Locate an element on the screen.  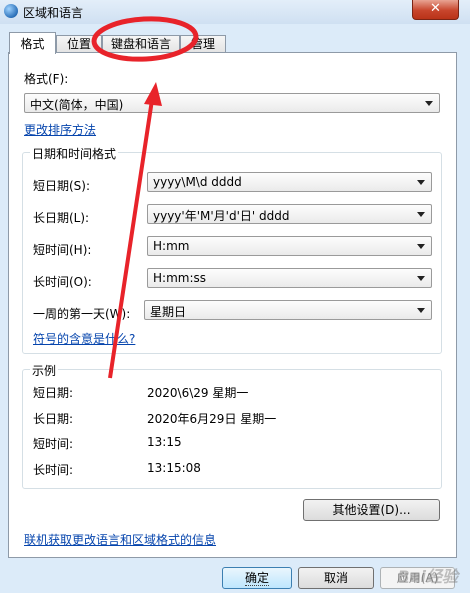
datetime-group-title: 日期和时间格式 is located at coordinates (74, 153).